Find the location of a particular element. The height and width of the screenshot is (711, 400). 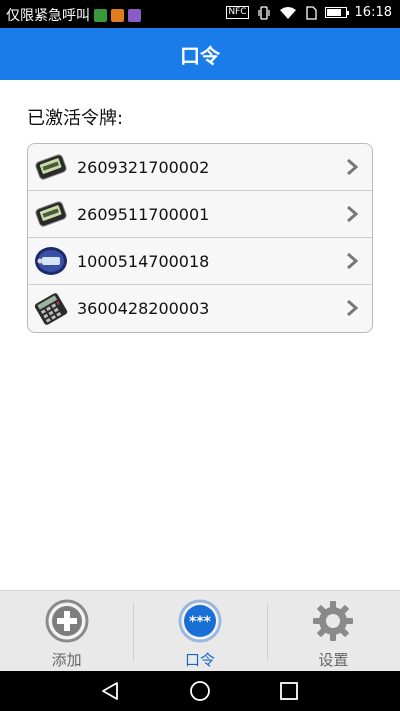

tab-add: 添加 is located at coordinates (66, 631).